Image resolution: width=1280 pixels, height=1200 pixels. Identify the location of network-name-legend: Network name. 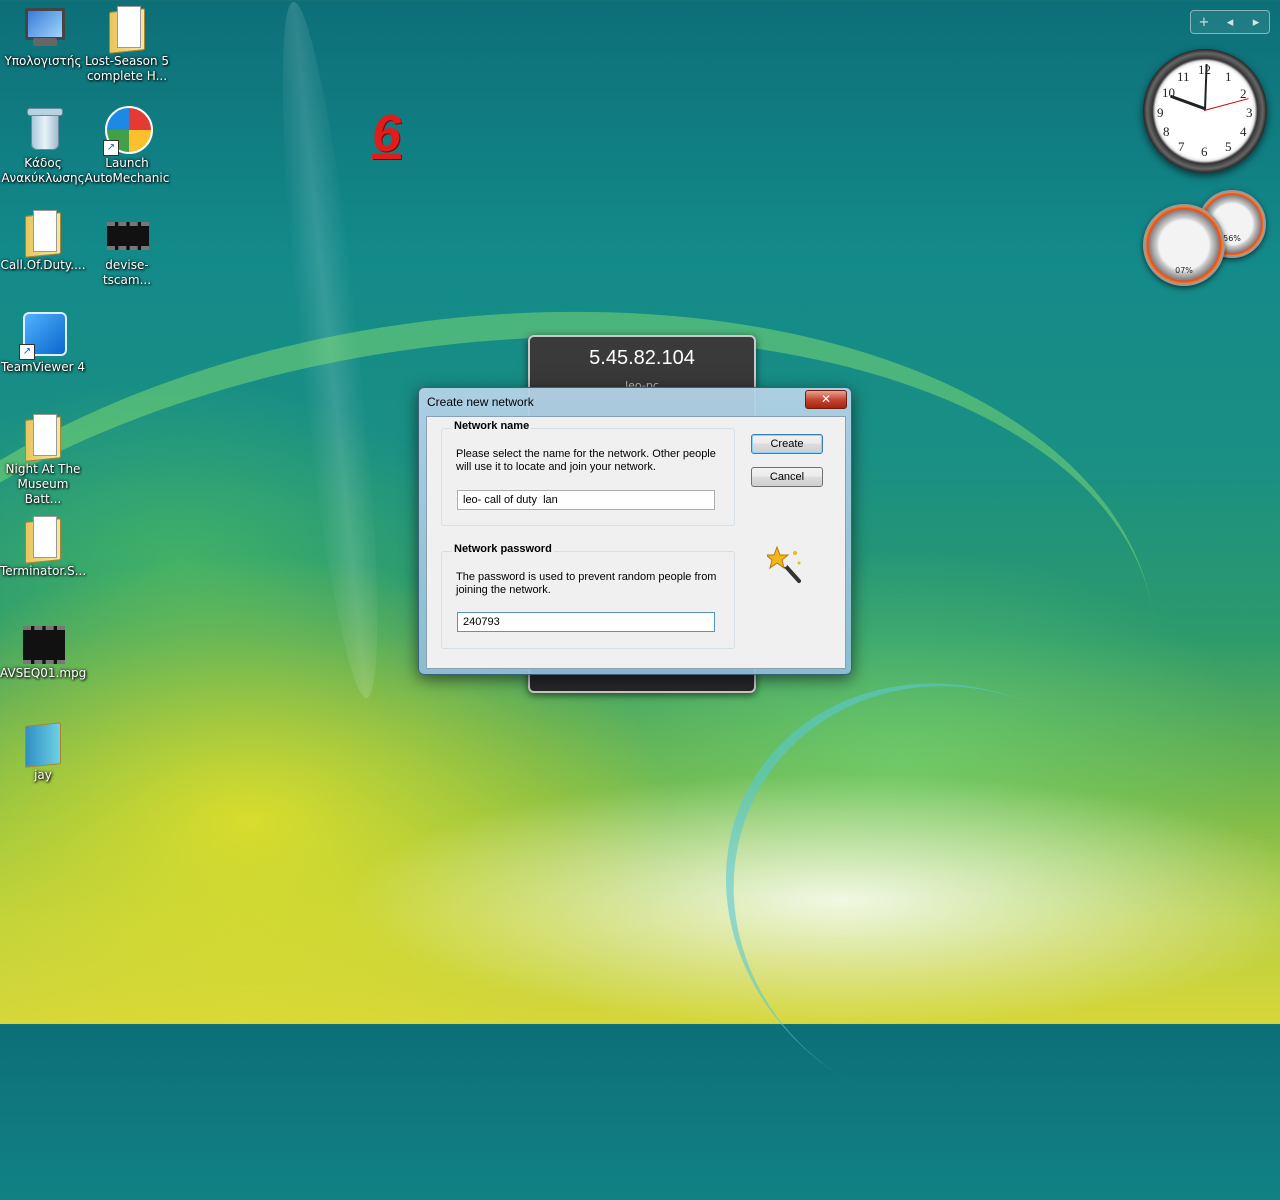
(492, 426).